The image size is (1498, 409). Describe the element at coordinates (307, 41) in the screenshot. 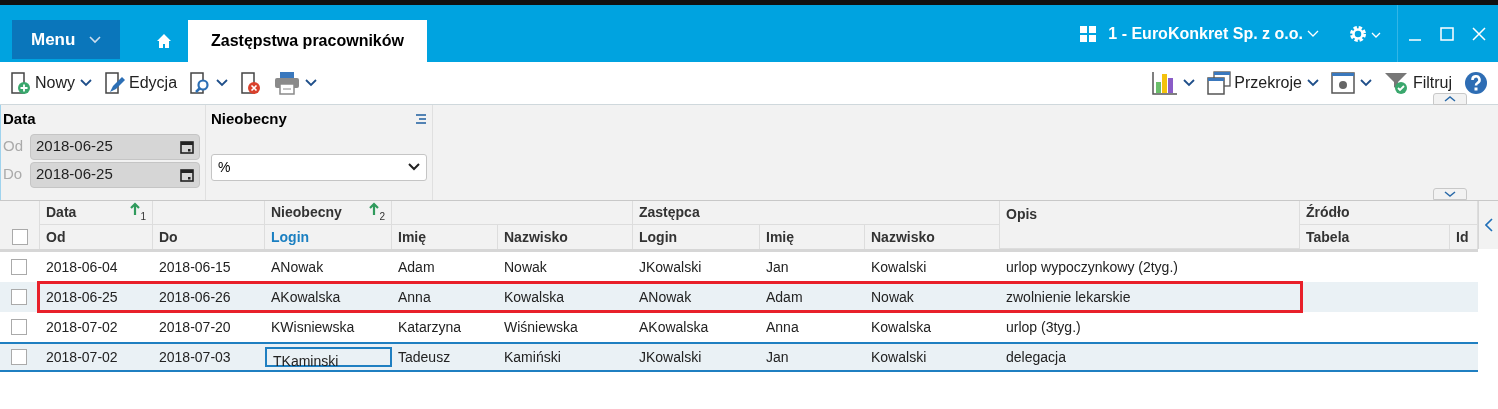

I see `tab: Zastępstwa pracowników` at that location.